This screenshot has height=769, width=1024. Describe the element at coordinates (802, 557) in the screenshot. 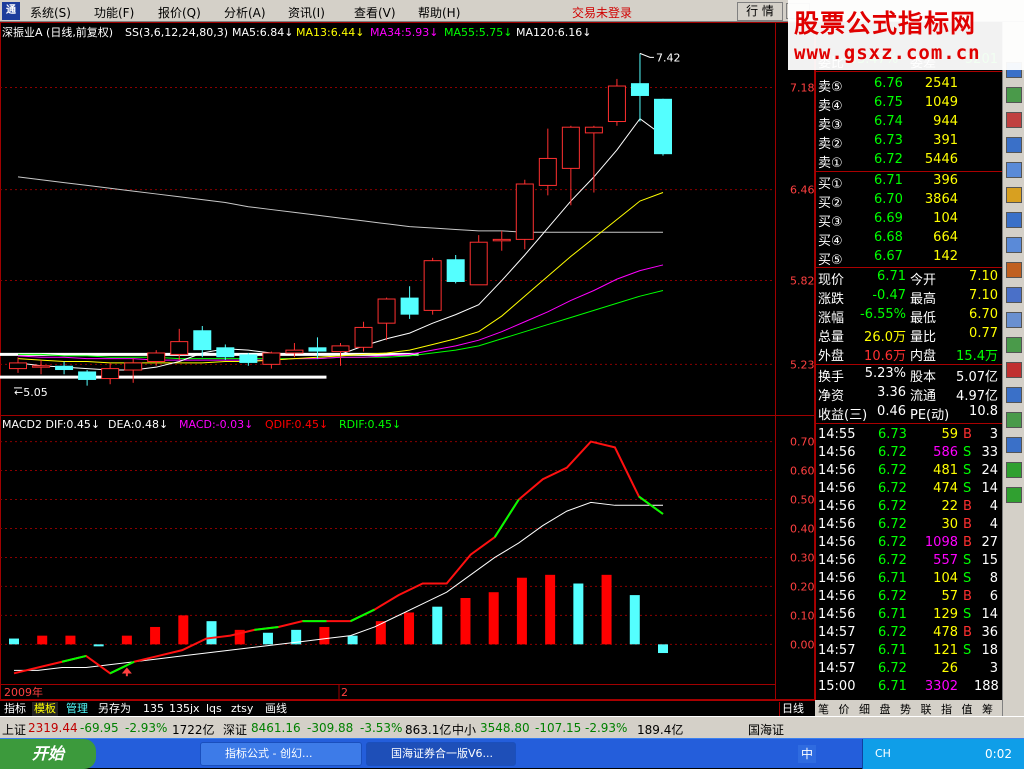

I see `macd-tick-label: 0.30` at that location.